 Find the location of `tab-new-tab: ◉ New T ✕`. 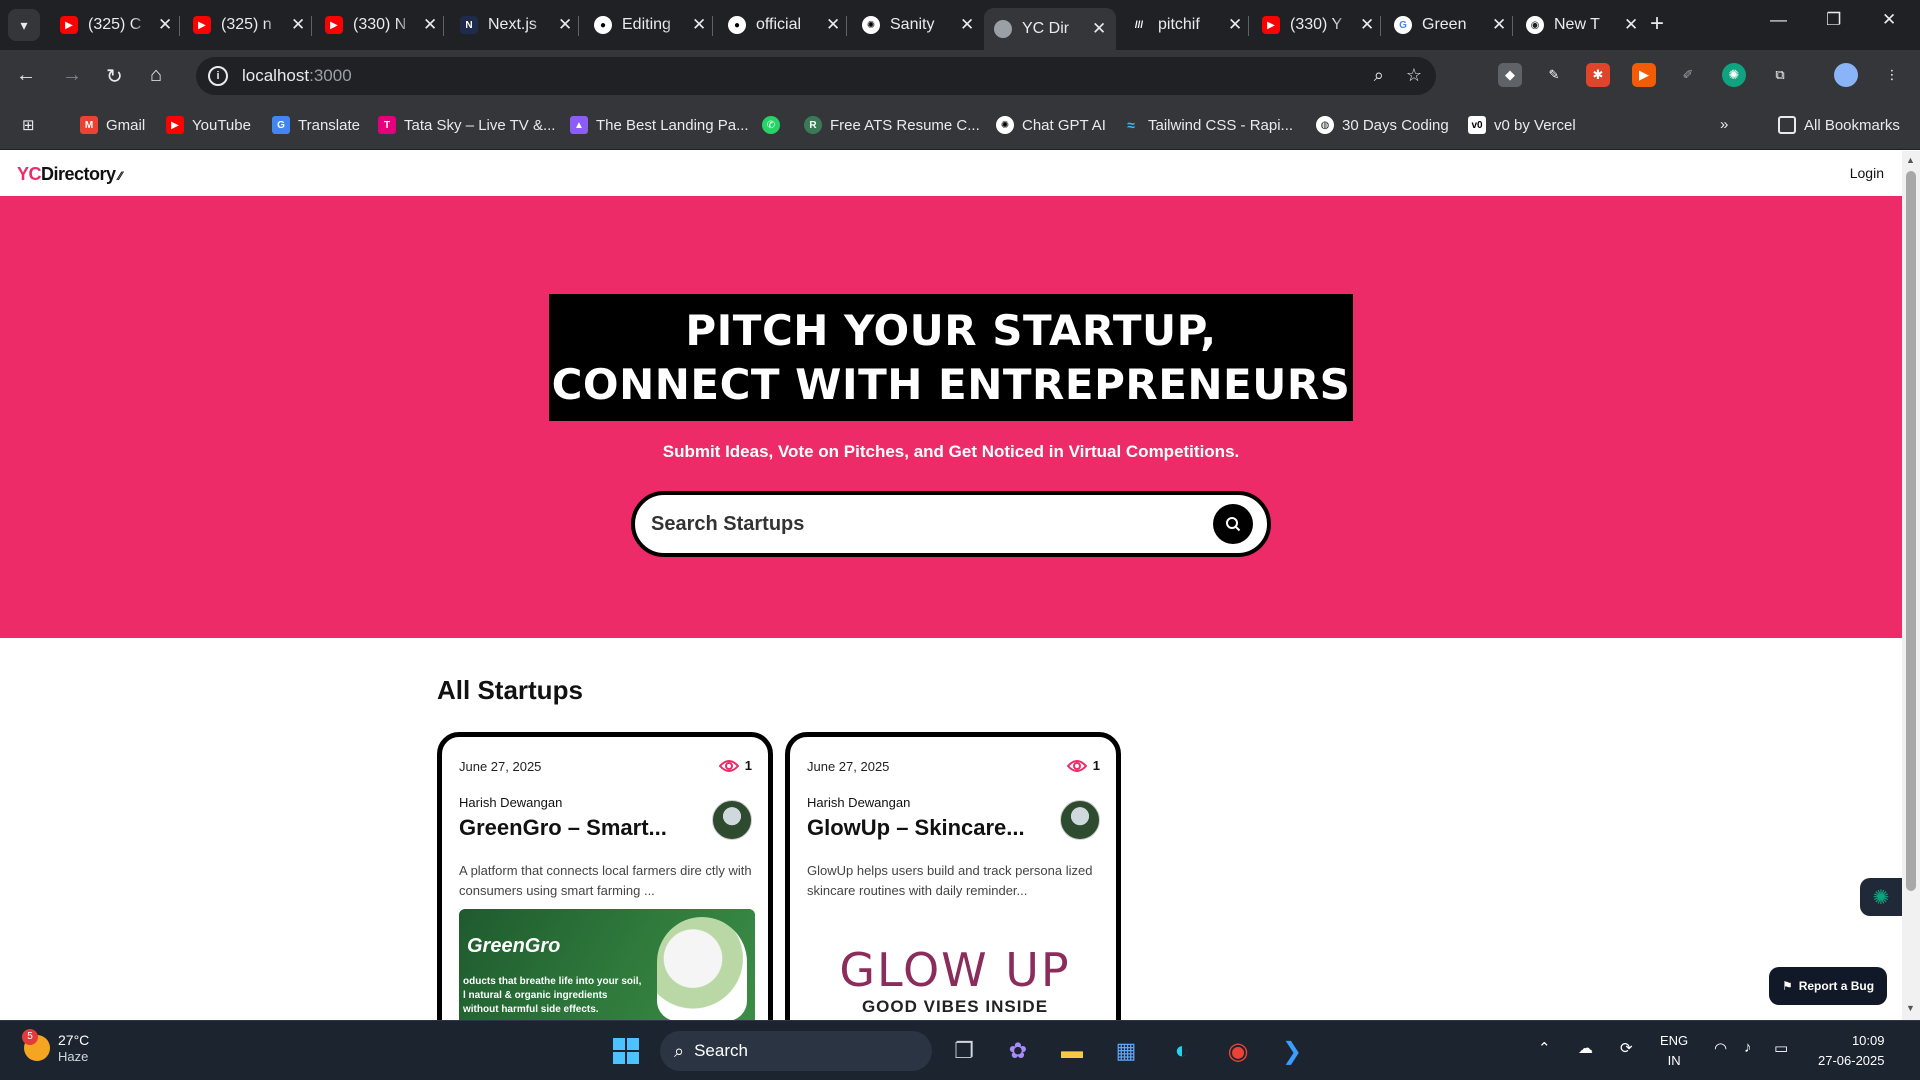

tab-new-tab: ◉ New T ✕ is located at coordinates (1582, 25).